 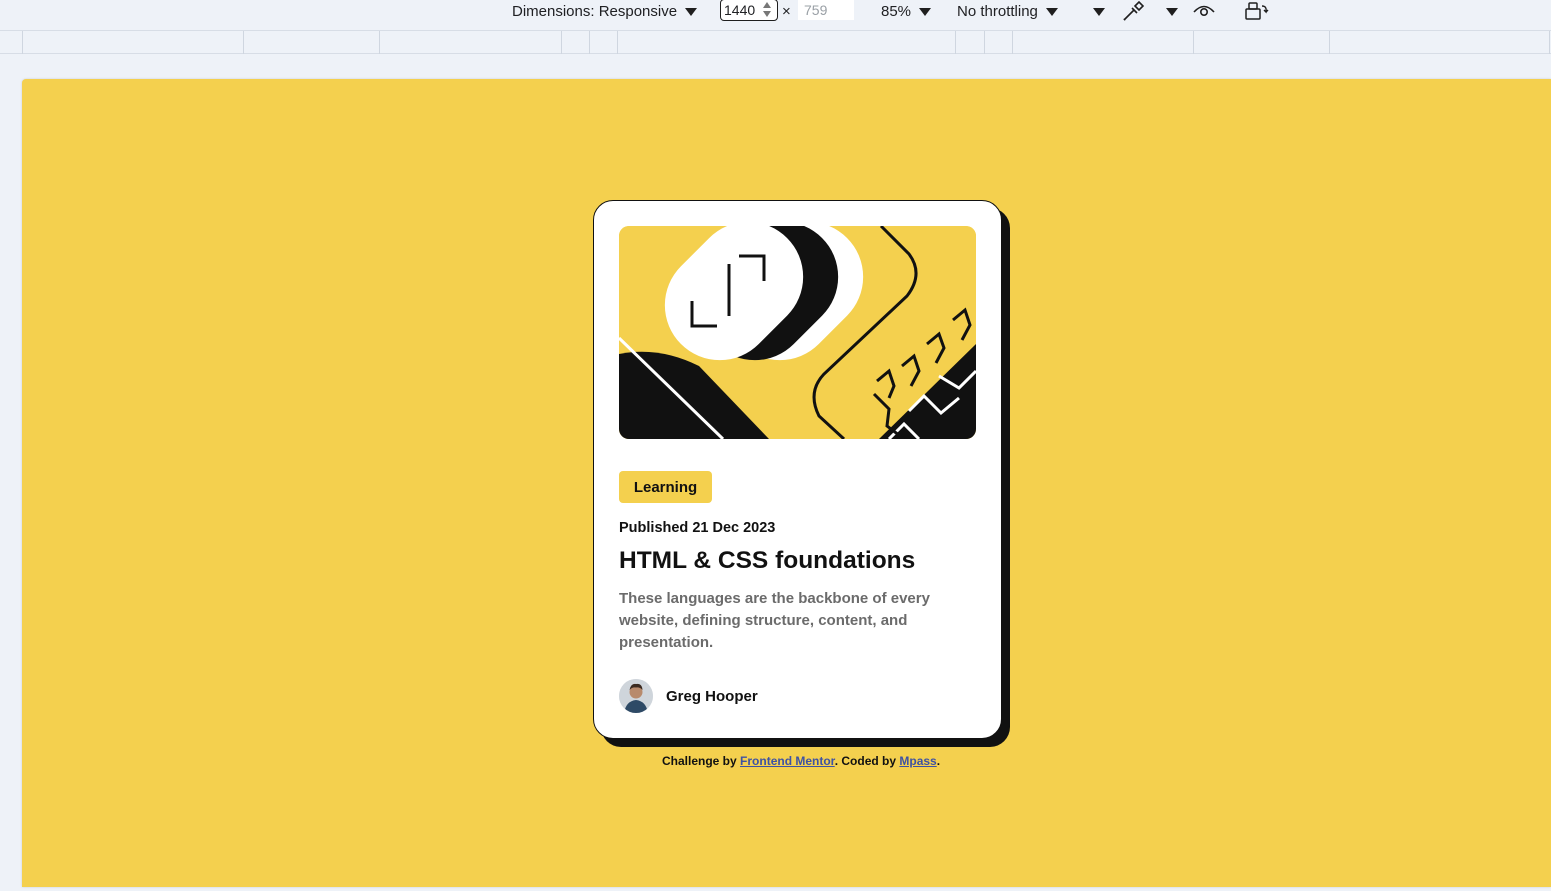 What do you see at coordinates (896, 11) in the screenshot?
I see `zoom-label: 85%` at bounding box center [896, 11].